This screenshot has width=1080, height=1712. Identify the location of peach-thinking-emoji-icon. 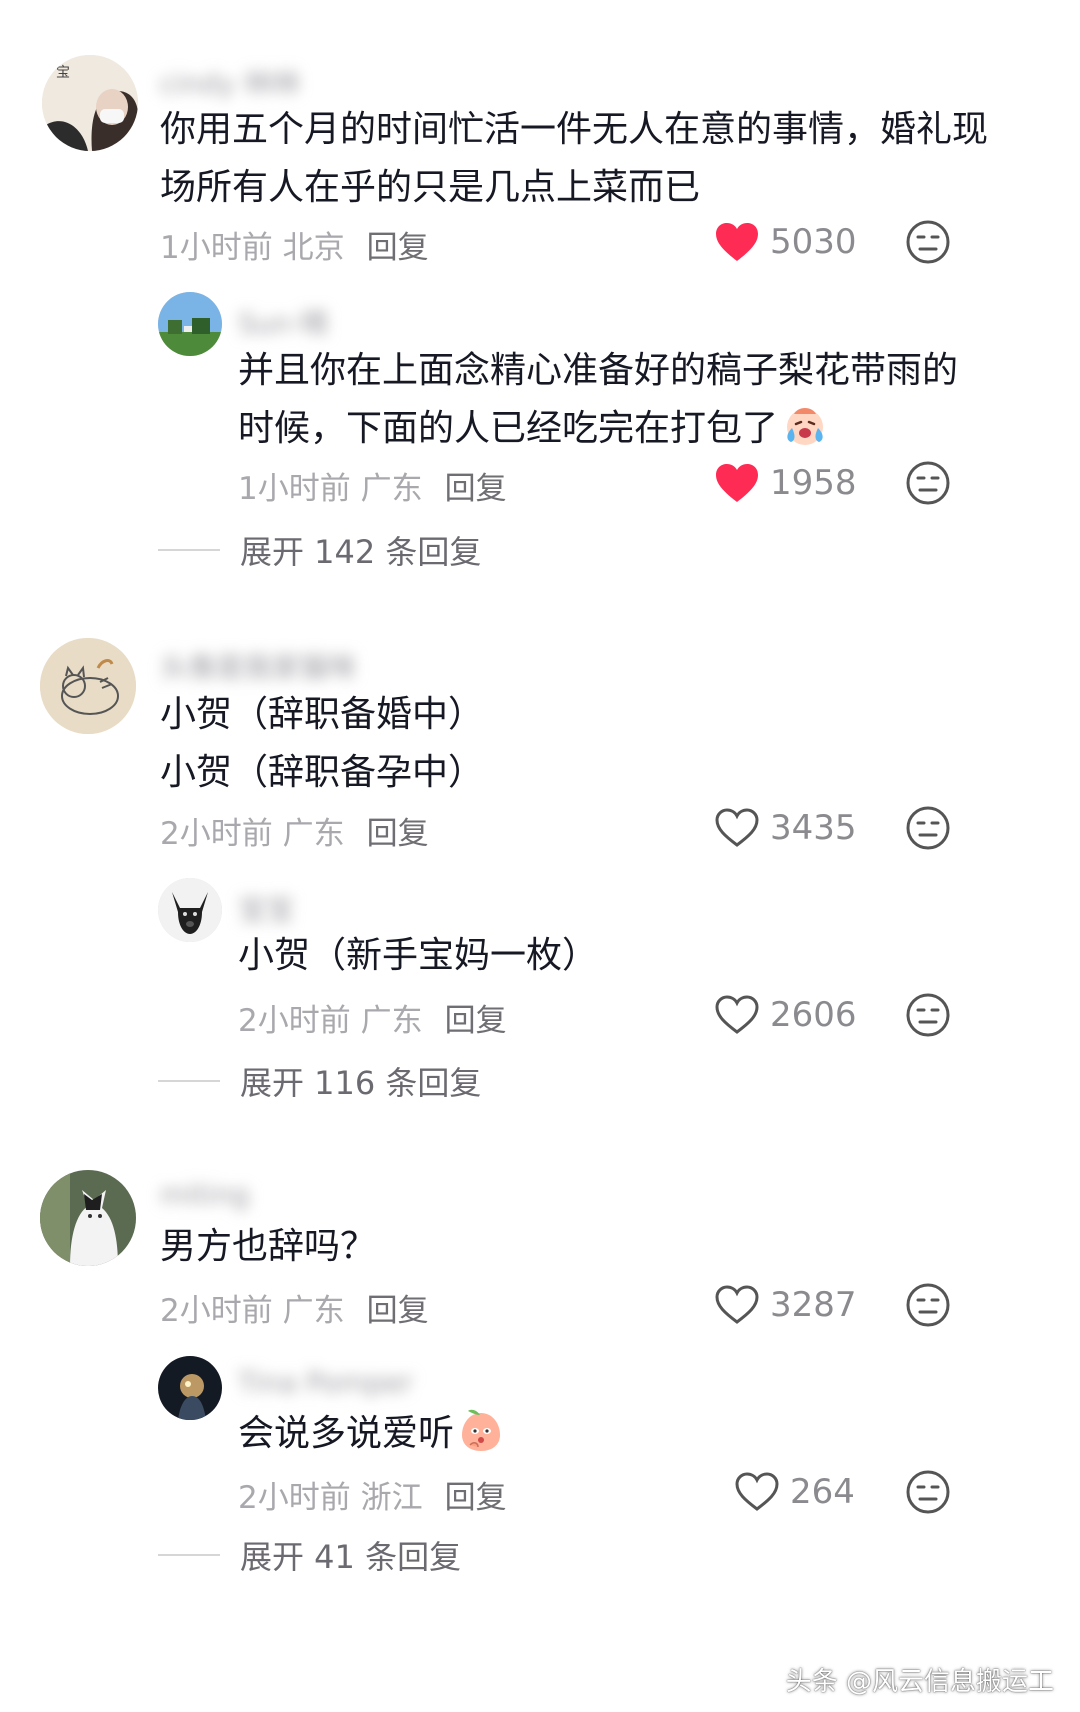
(481, 1430).